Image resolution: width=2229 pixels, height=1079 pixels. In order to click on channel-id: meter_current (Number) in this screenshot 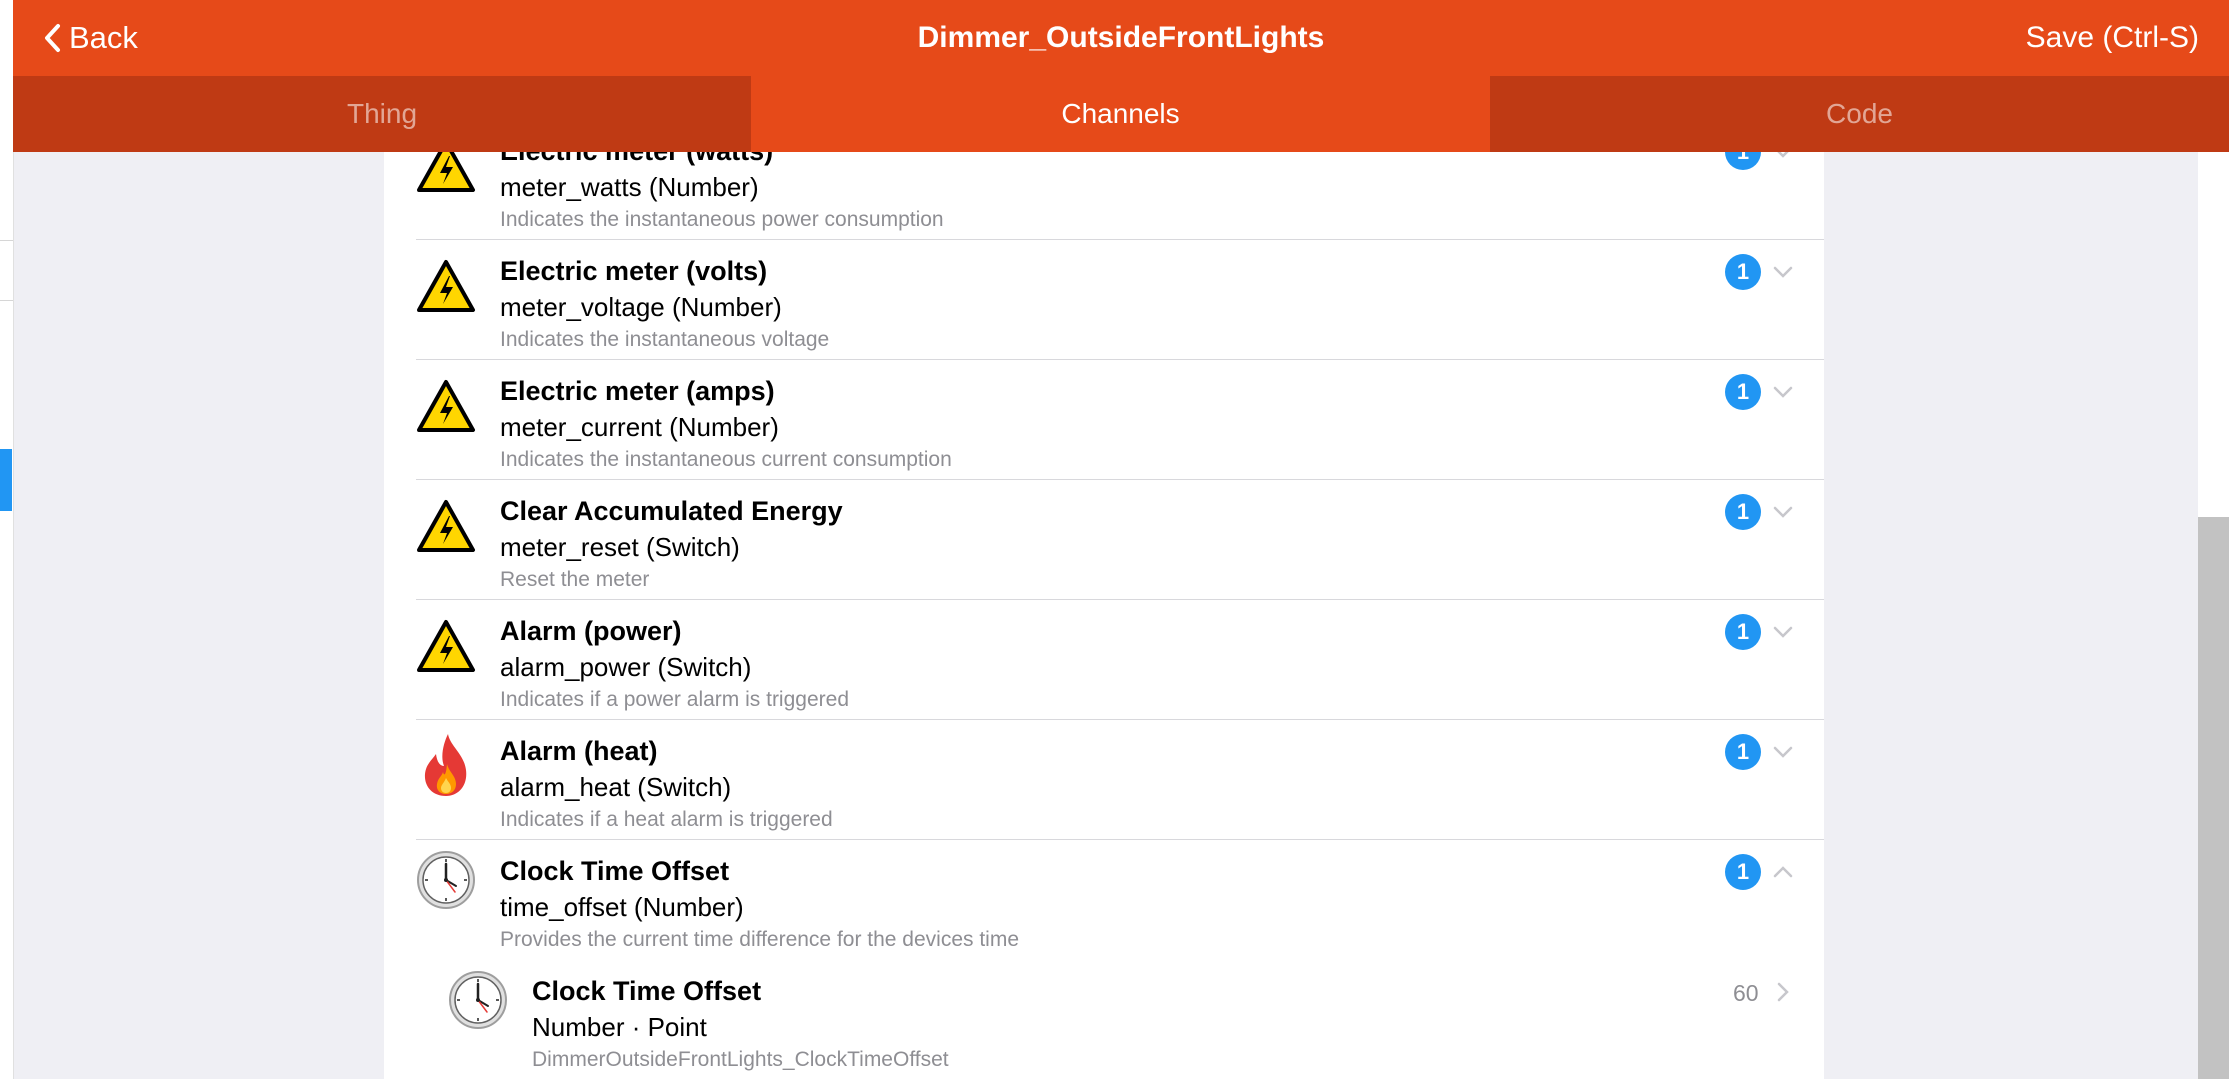, I will do `click(639, 427)`.